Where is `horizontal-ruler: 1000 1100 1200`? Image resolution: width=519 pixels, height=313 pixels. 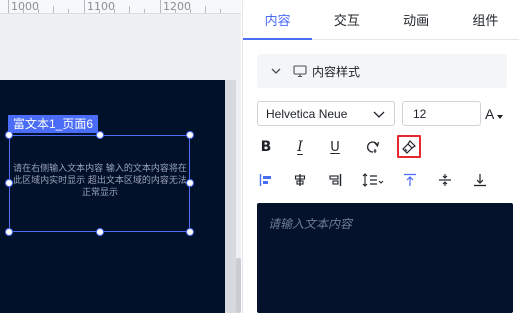 horizontal-ruler: 1000 1100 1200 is located at coordinates (120, 7).